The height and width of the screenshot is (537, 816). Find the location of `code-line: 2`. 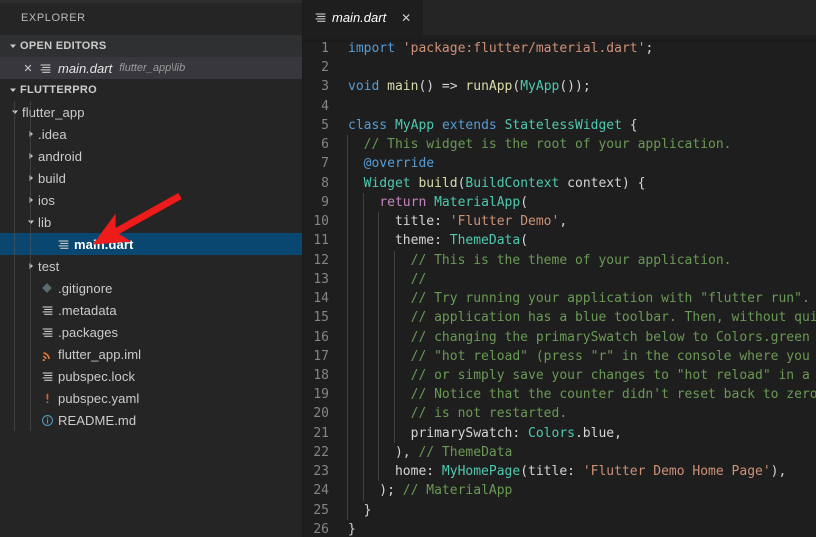

code-line: 2 is located at coordinates (559, 67).